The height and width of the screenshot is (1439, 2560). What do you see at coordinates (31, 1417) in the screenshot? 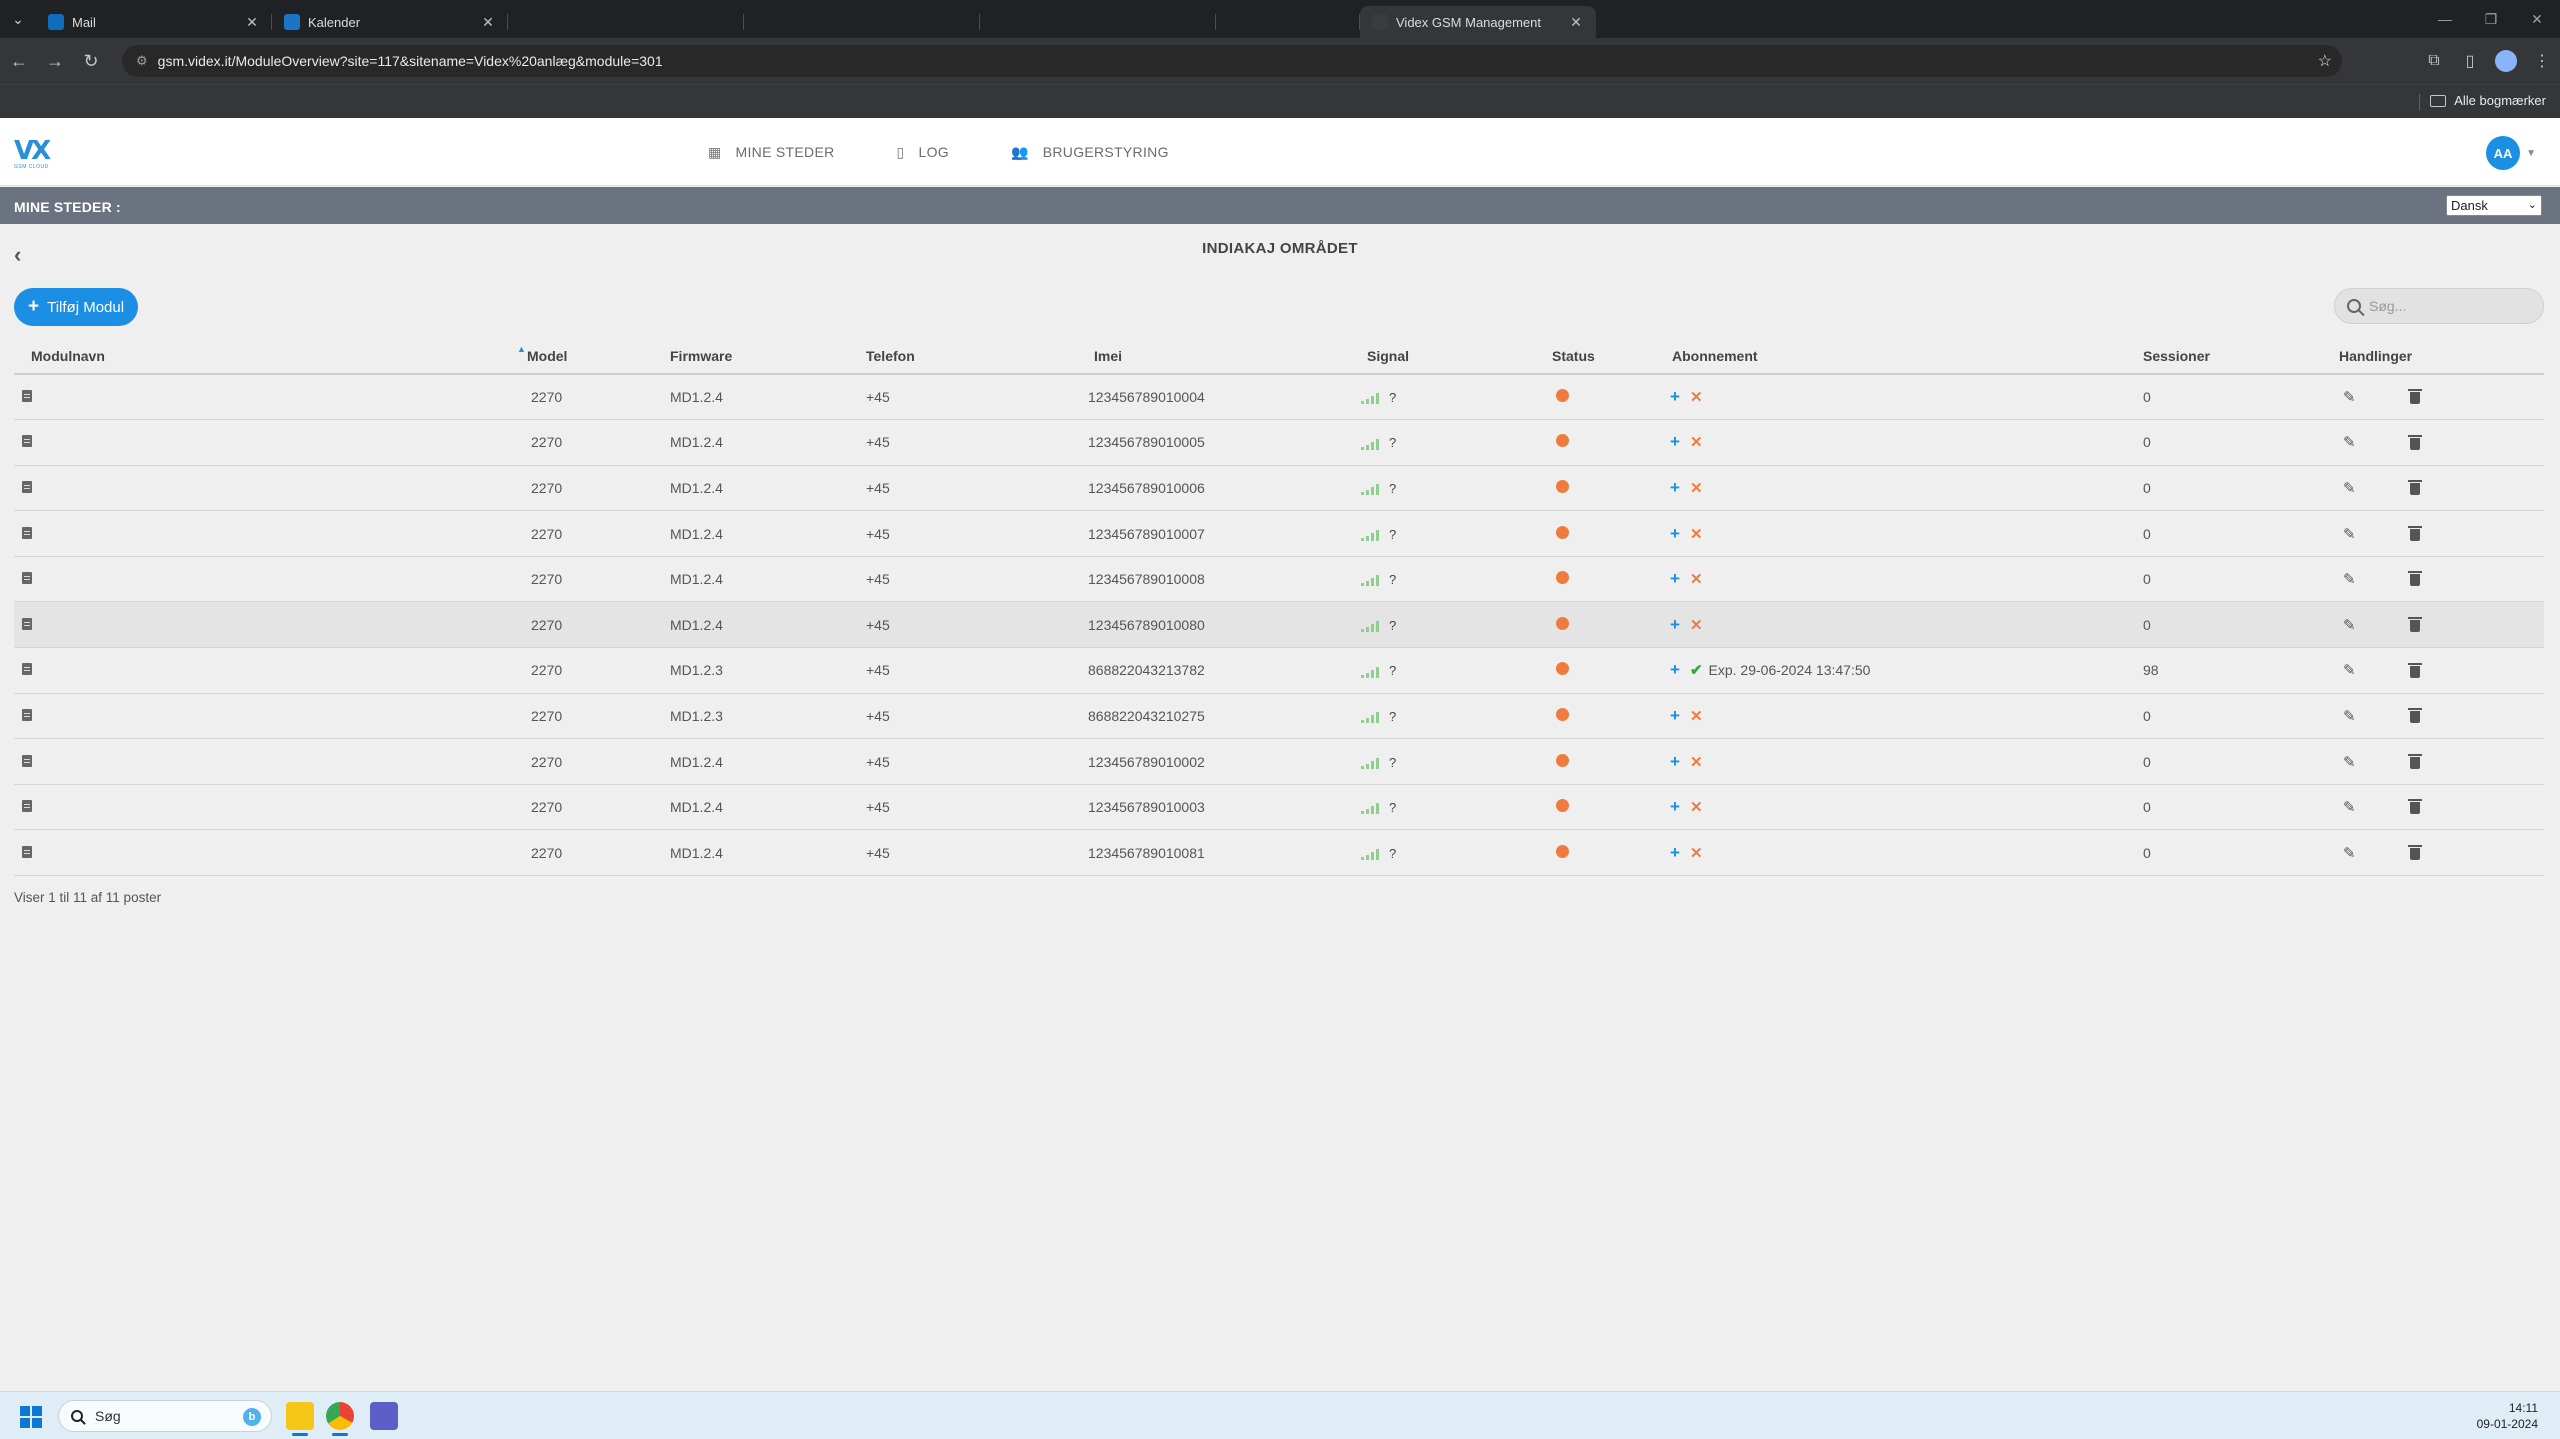
I see `windows-start-icon` at bounding box center [31, 1417].